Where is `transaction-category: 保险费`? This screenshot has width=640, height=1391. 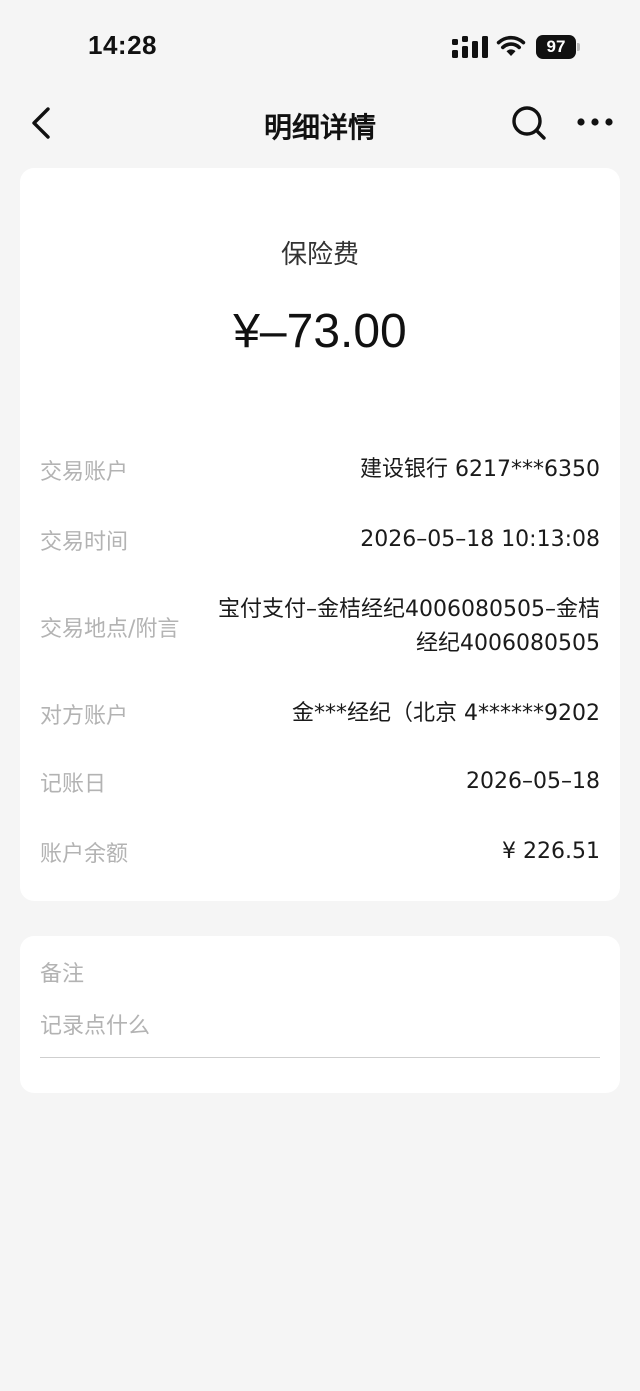
transaction-category: 保险费 is located at coordinates (319, 255).